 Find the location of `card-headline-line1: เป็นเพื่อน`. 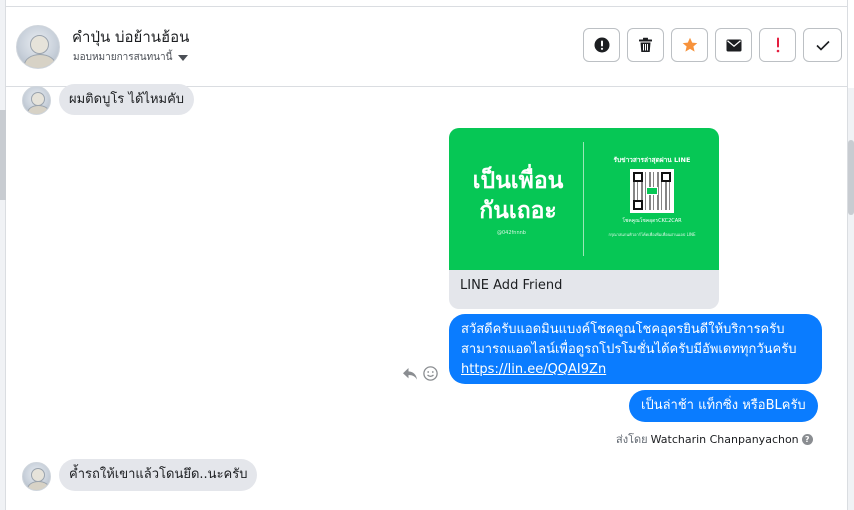

card-headline-line1: เป็นเพื่อน is located at coordinates (518, 181).